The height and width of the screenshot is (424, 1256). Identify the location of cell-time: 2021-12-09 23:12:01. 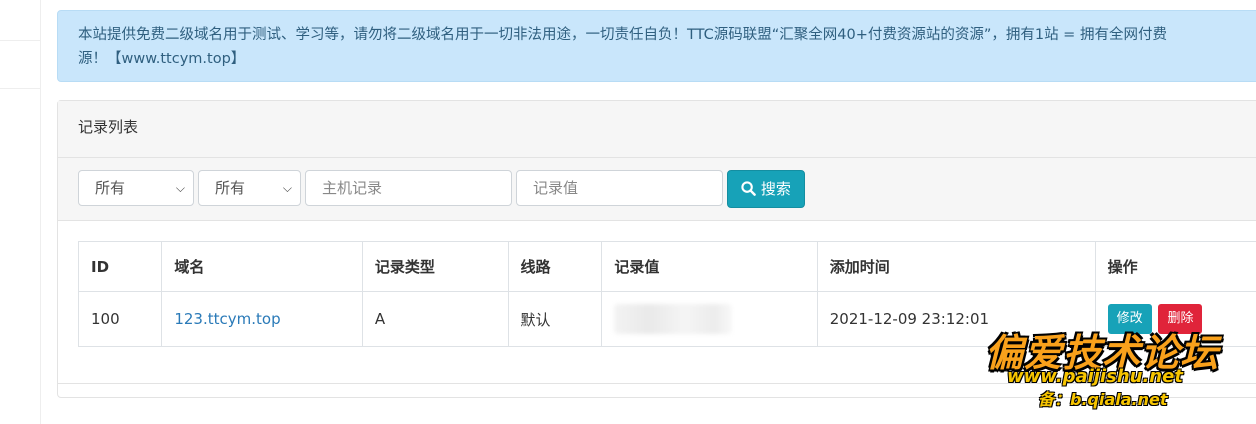
(956, 319).